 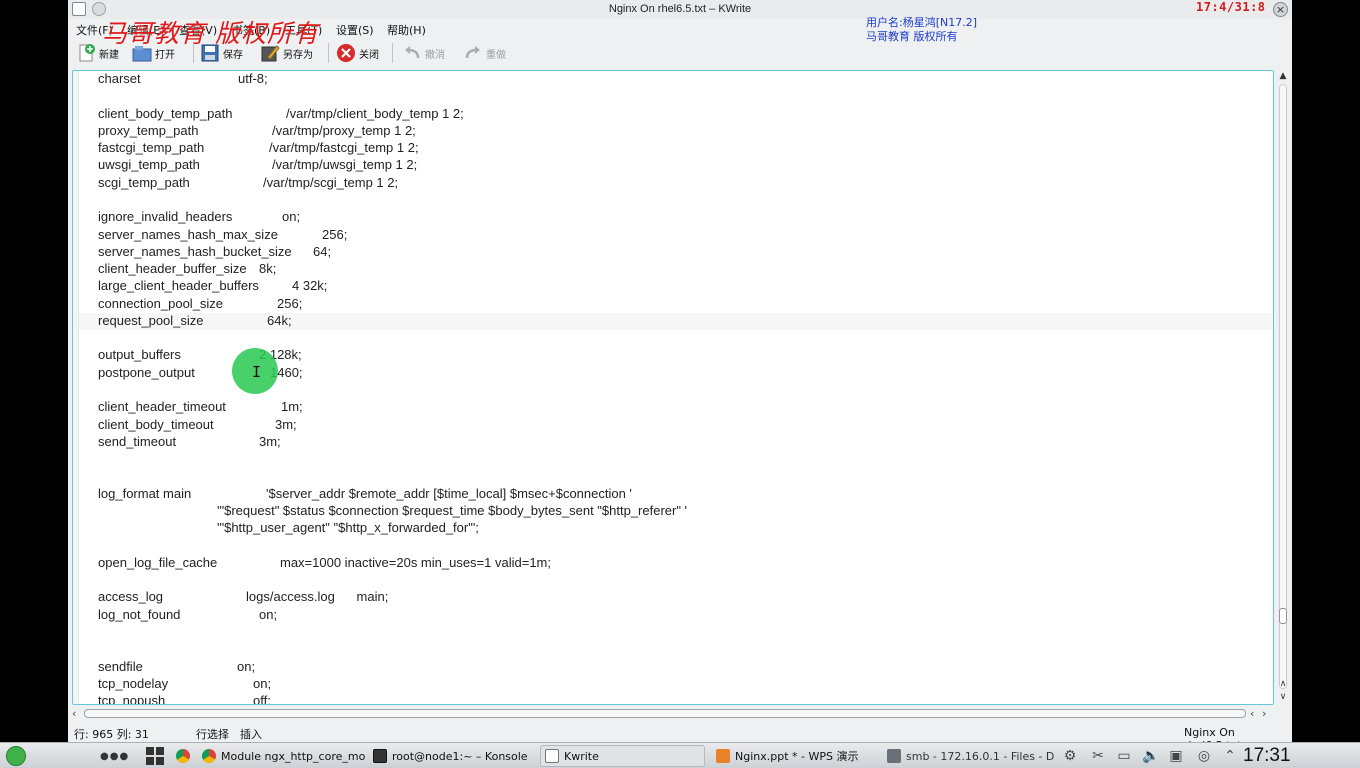 What do you see at coordinates (1280, 9) in the screenshot?
I see `window-close-button: ×` at bounding box center [1280, 9].